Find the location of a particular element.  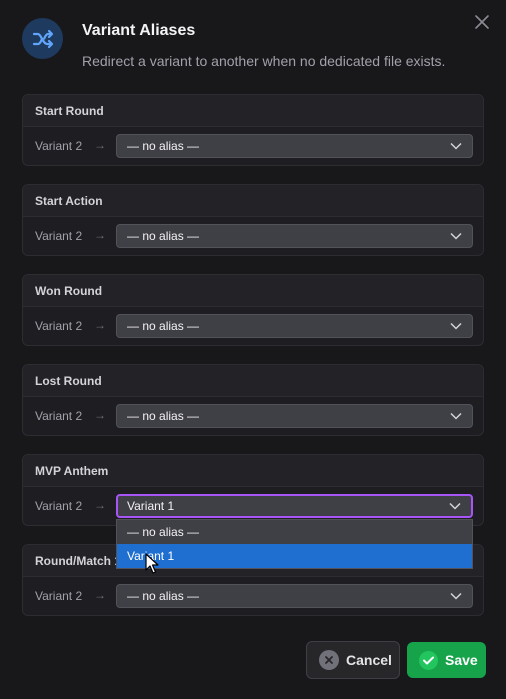

alias-select-value: Variant 1 is located at coordinates (151, 506).